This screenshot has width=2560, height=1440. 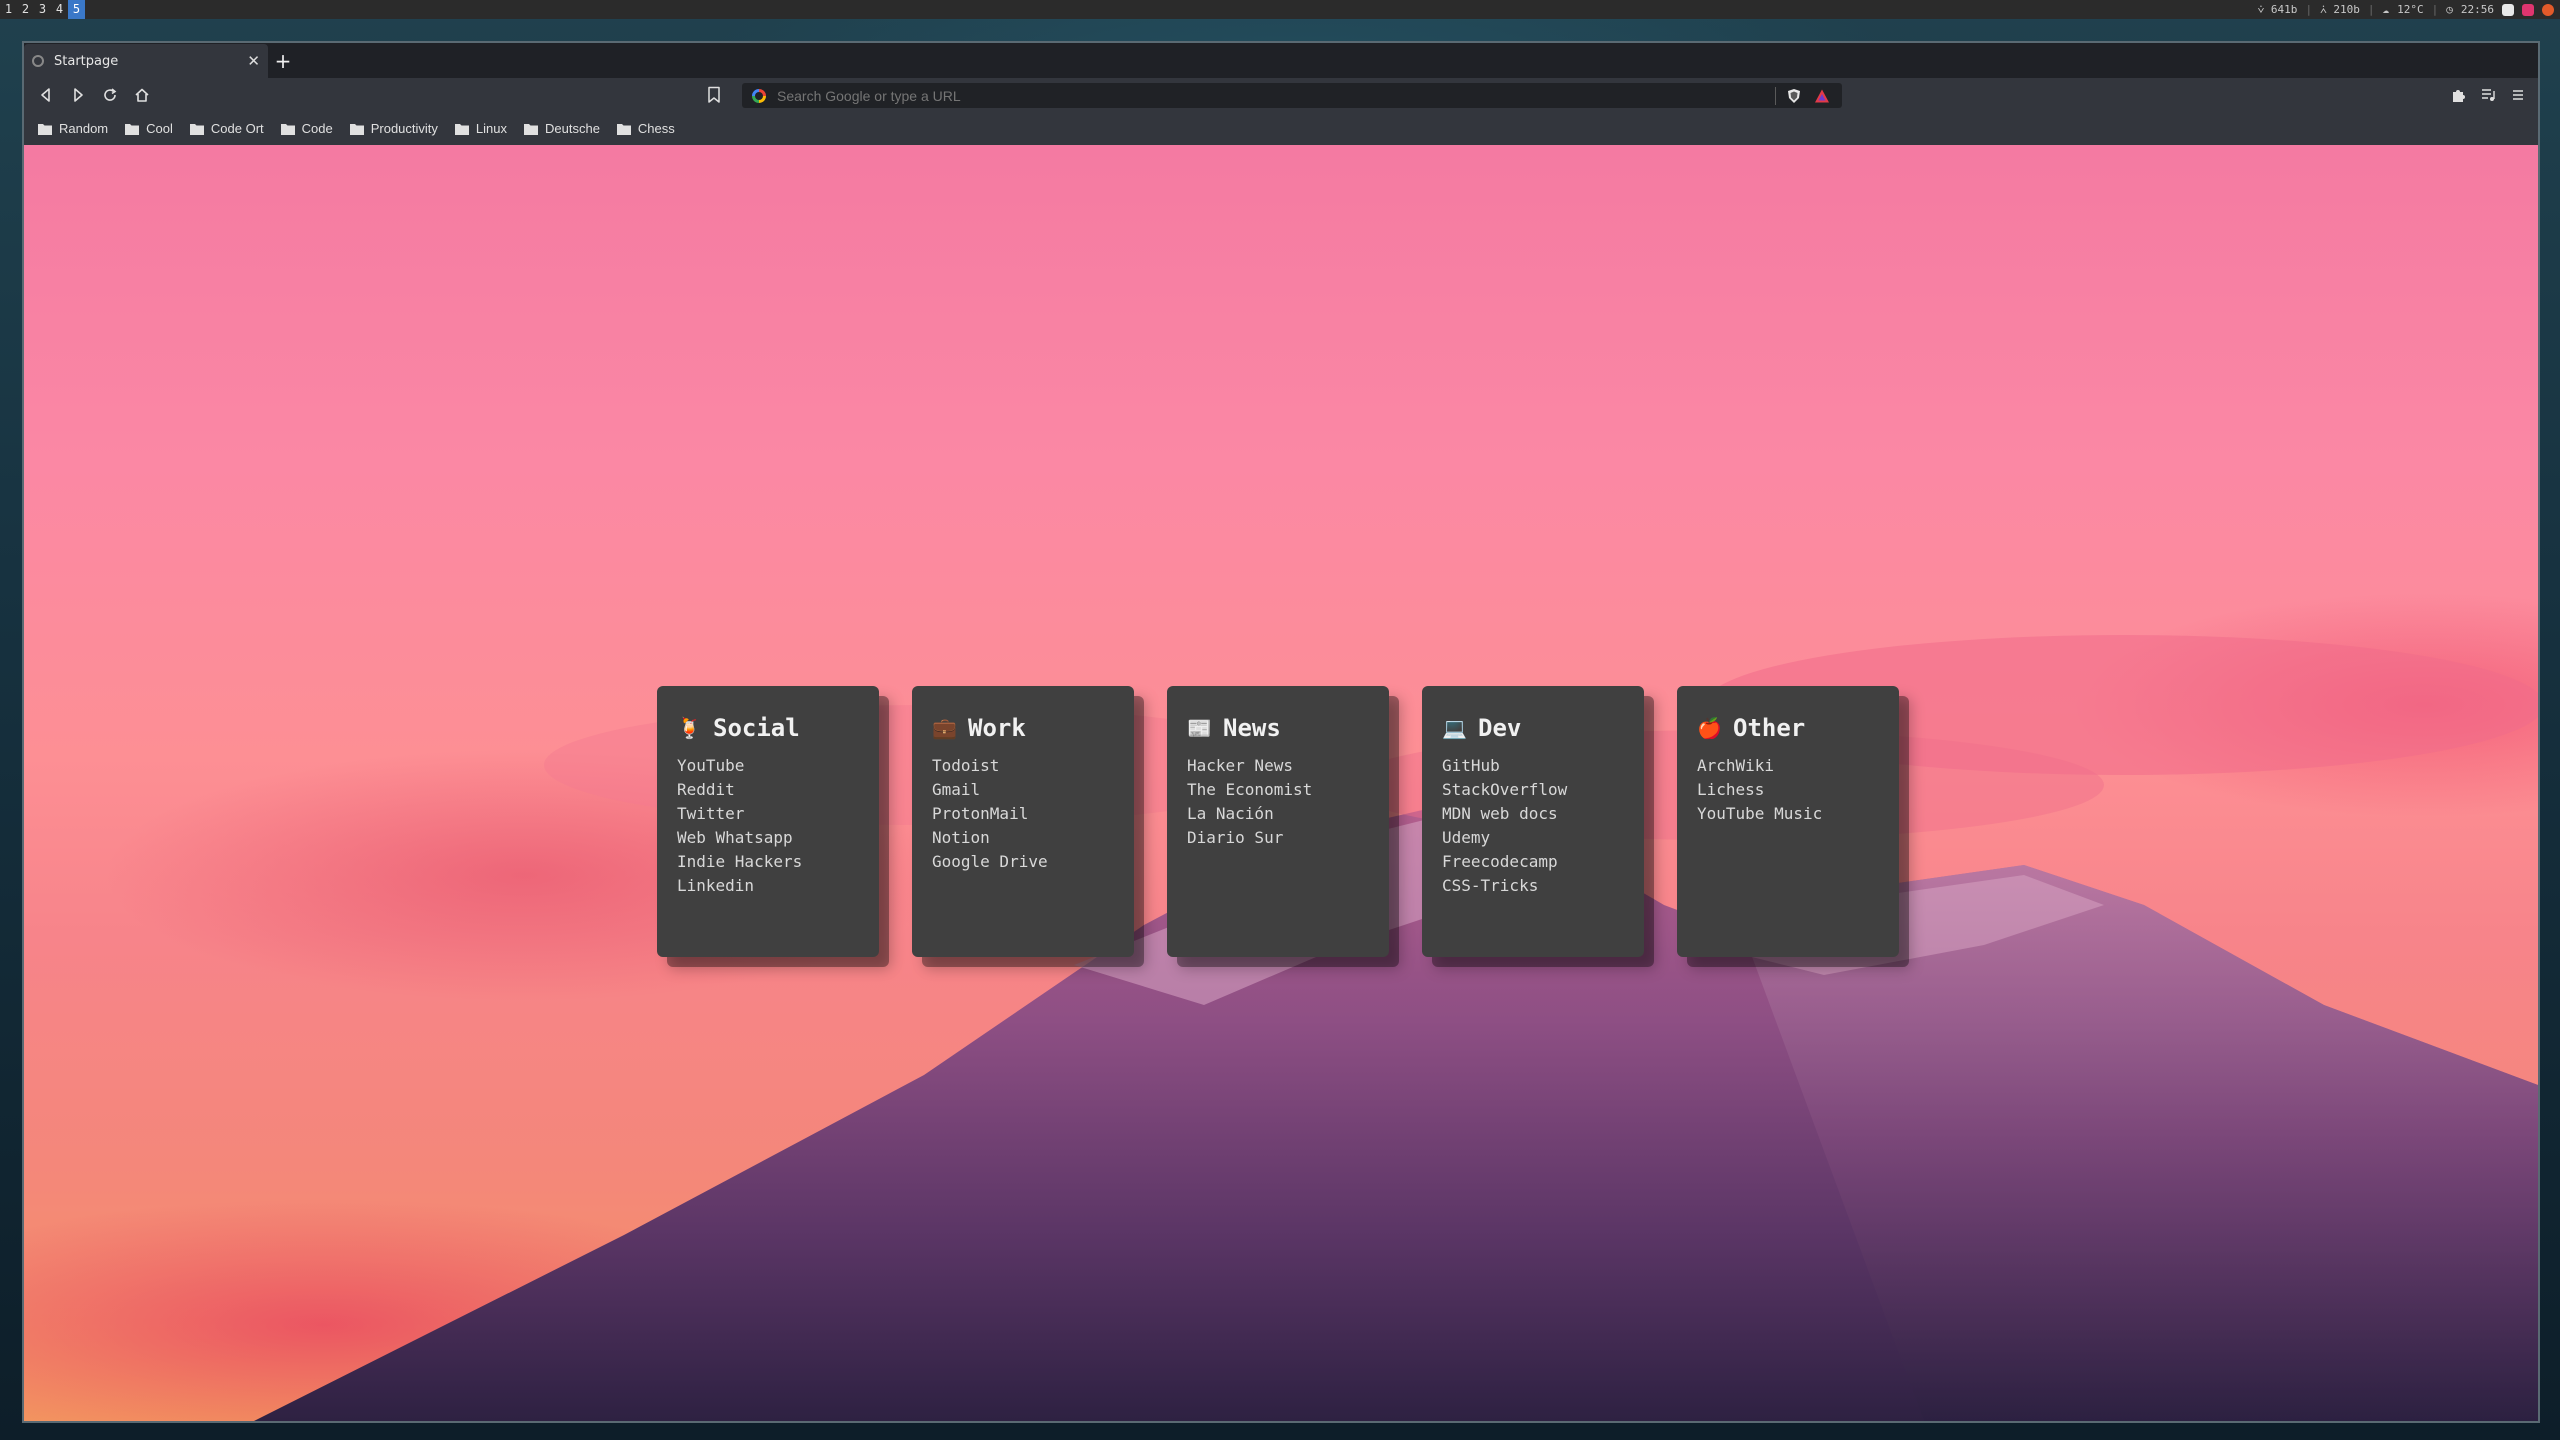 What do you see at coordinates (25, 9) in the screenshot?
I see `workspace-2: 2` at bounding box center [25, 9].